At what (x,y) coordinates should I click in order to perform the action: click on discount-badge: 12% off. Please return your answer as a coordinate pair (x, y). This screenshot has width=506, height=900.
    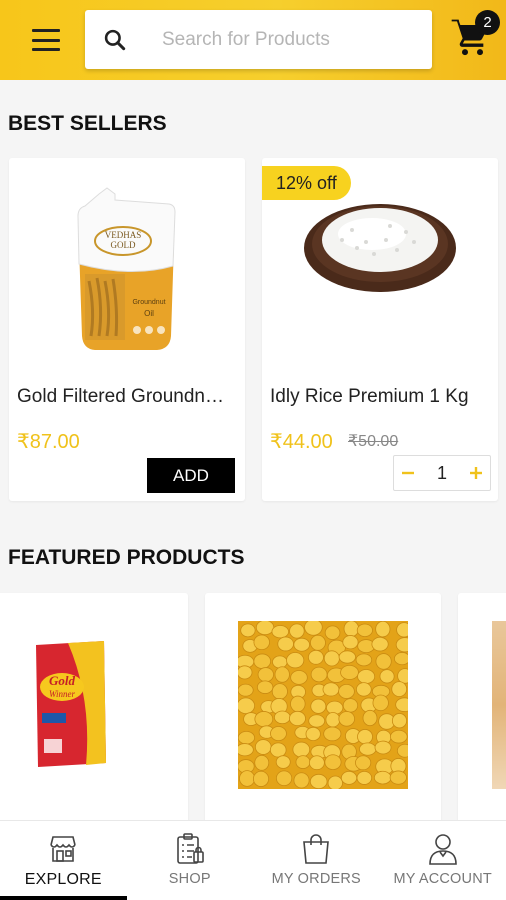
    Looking at the image, I should click on (306, 183).